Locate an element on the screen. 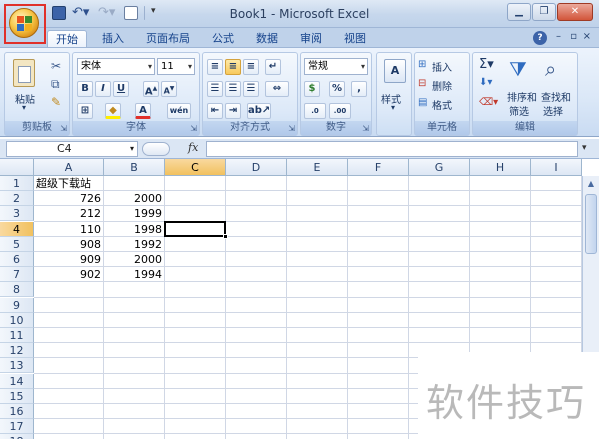  row-header-12: 12 is located at coordinates (17, 351).